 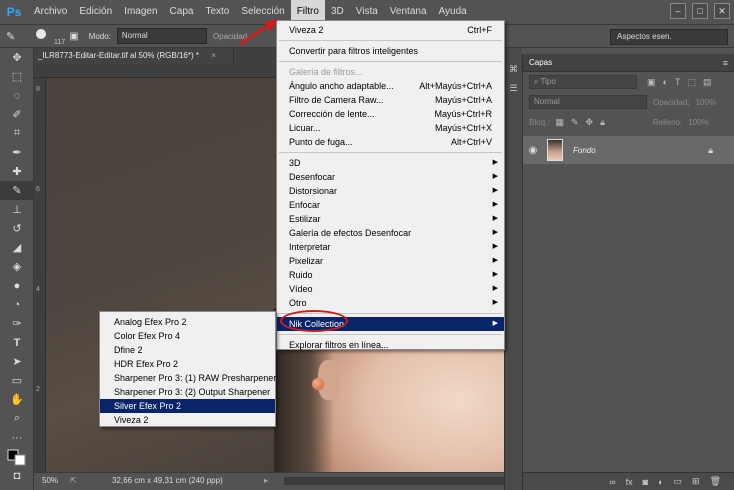 I want to click on trash-icon: 🗑︎, so click(x=715, y=481).